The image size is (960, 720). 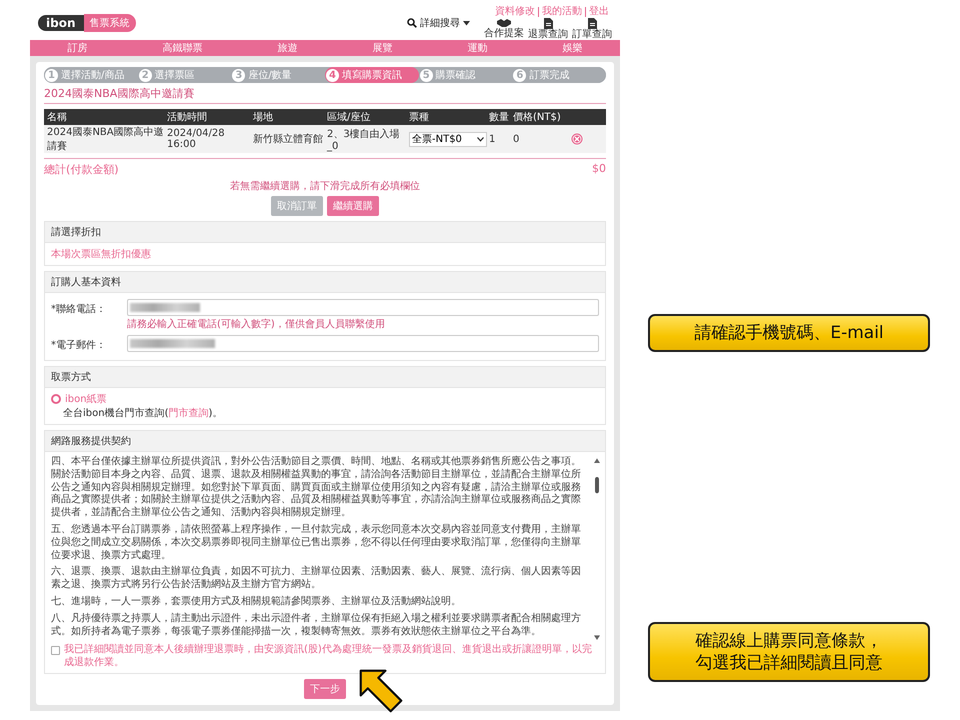 What do you see at coordinates (78, 48) in the screenshot?
I see `nav-item: 訂房` at bounding box center [78, 48].